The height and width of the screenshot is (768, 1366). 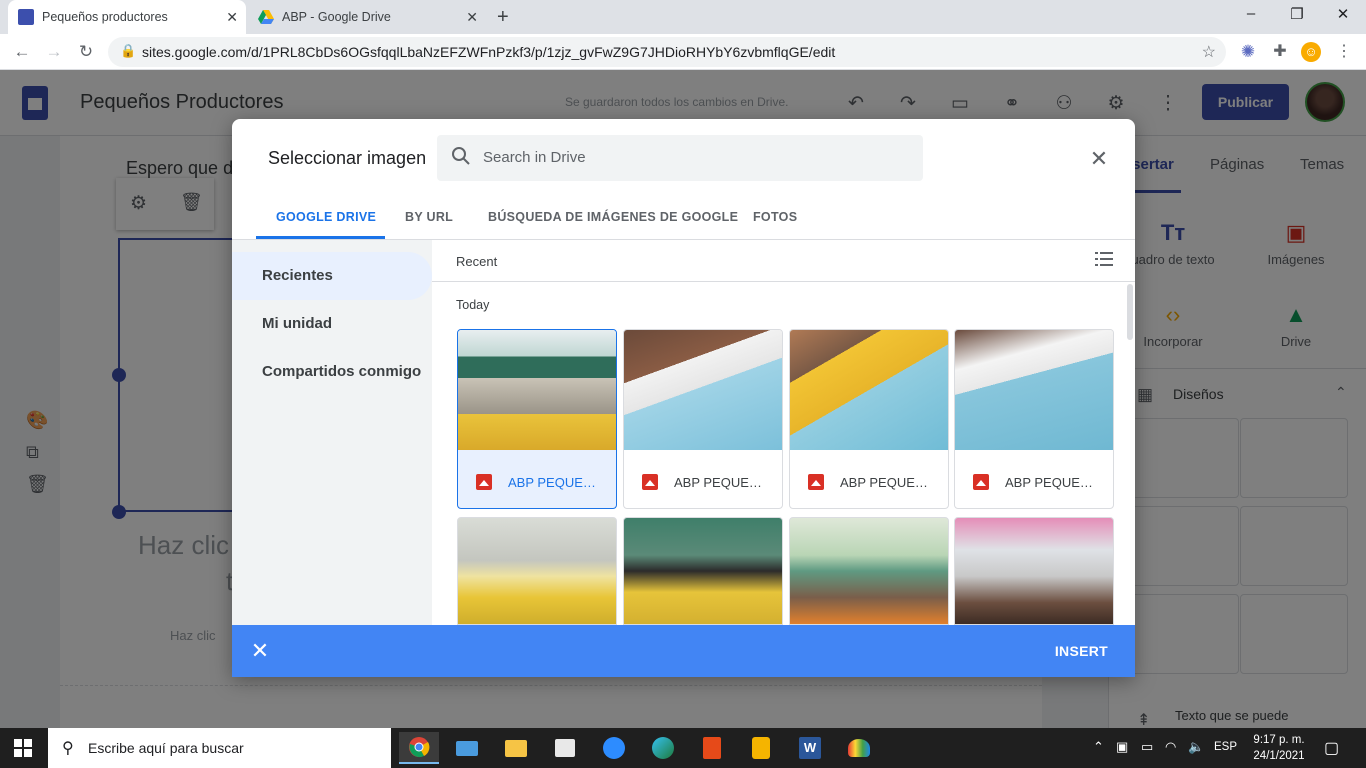 I want to click on lock-icon: 🔒, so click(x=128, y=50).